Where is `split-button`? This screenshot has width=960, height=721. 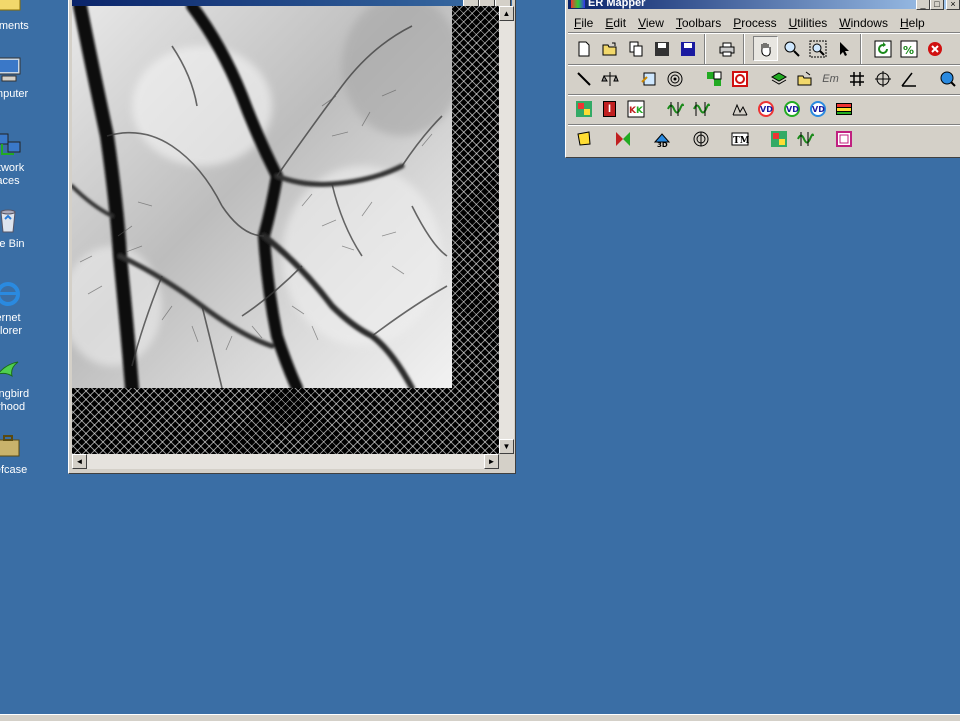
split-button is located at coordinates (622, 138).